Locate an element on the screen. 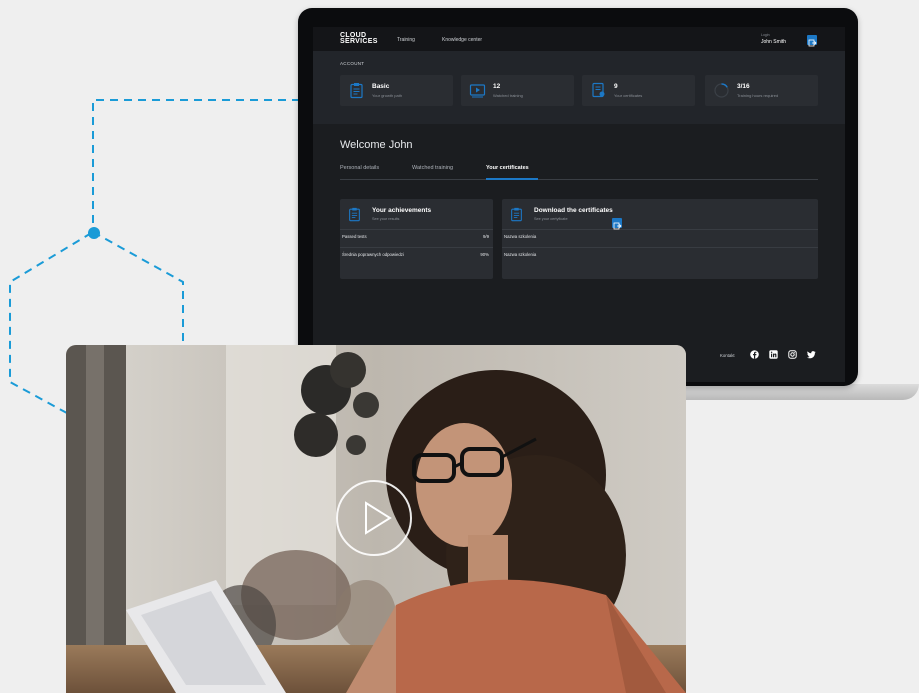 The width and height of the screenshot is (919, 693). stat-label: Watched training is located at coordinates (508, 95).